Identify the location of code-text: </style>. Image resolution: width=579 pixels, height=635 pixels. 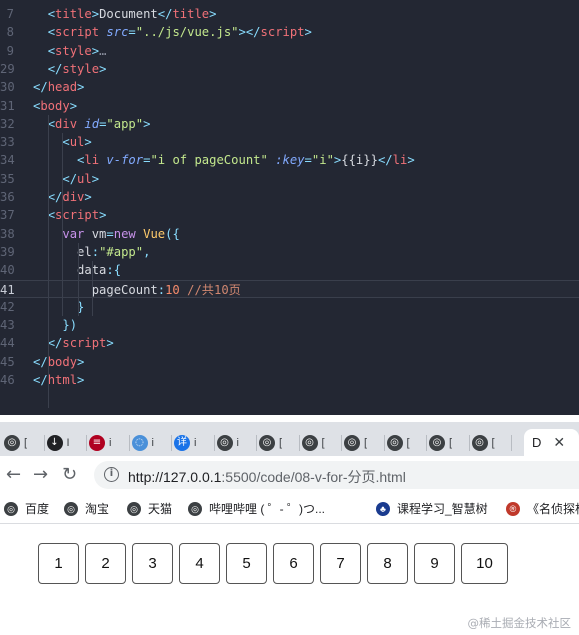
(77, 68).